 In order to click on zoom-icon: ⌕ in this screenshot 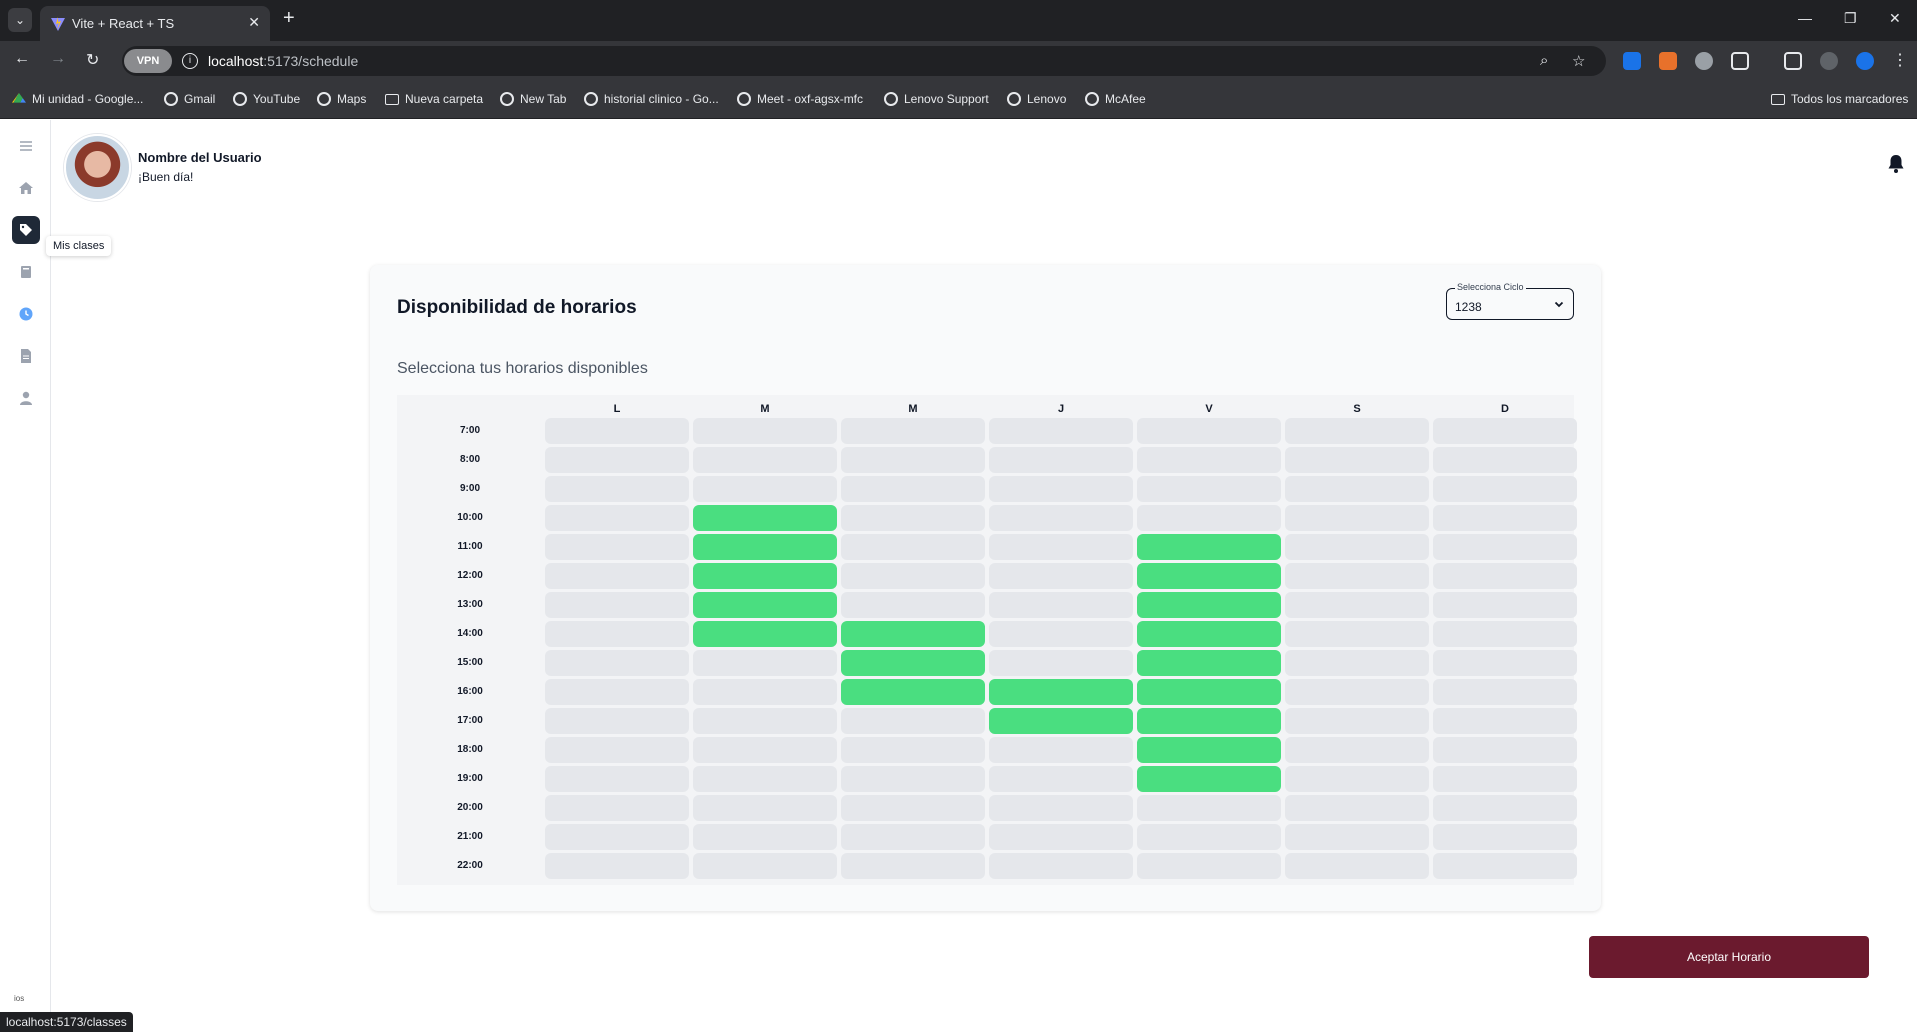, I will do `click(1544, 60)`.